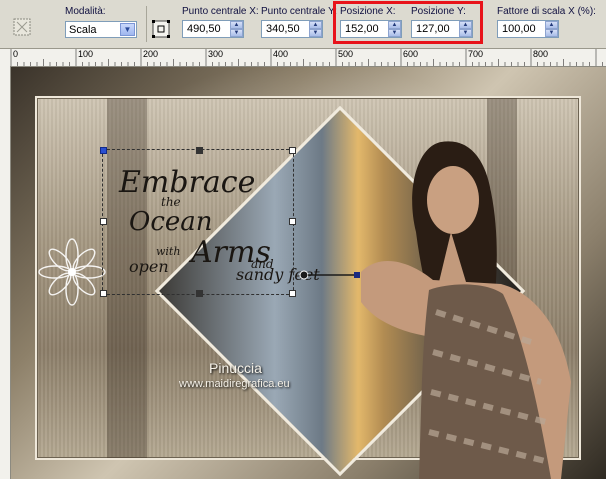 This screenshot has width=606, height=479. Describe the element at coordinates (331, 277) in the screenshot. I see `rotation-handle` at that location.